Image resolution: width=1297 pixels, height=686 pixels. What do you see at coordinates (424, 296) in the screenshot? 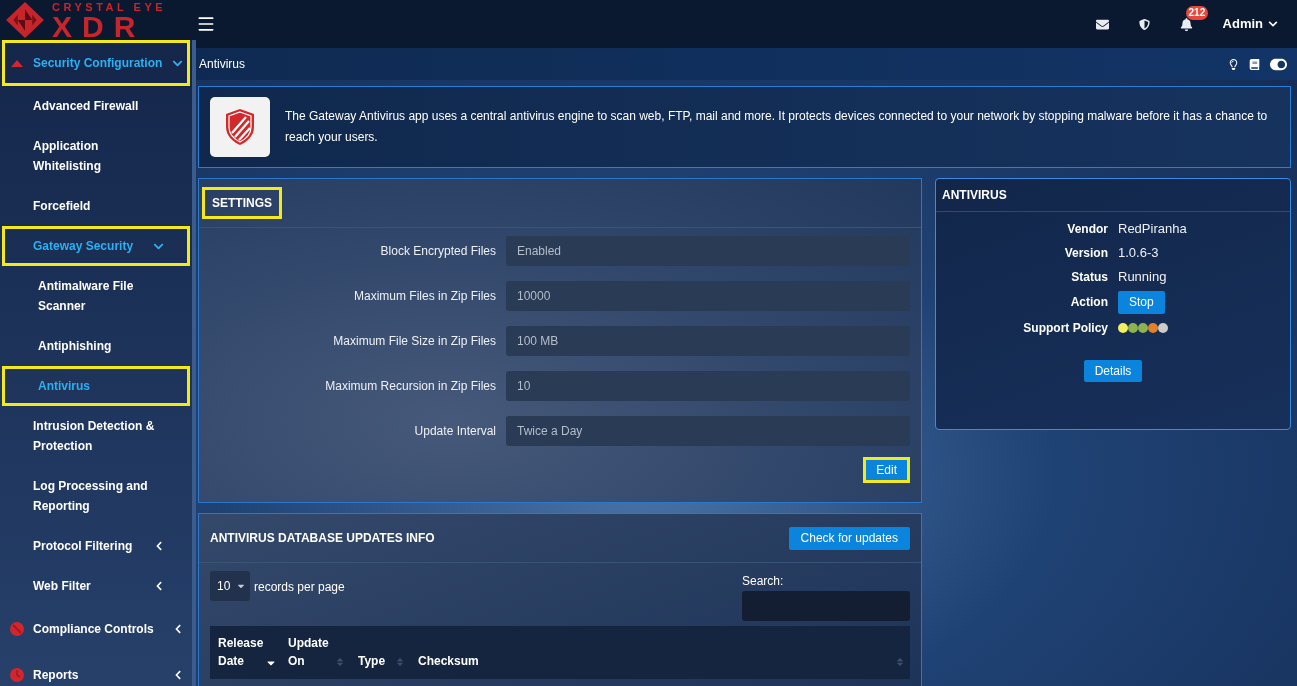
I see `field-label: Maximum Files in Zip Files` at bounding box center [424, 296].